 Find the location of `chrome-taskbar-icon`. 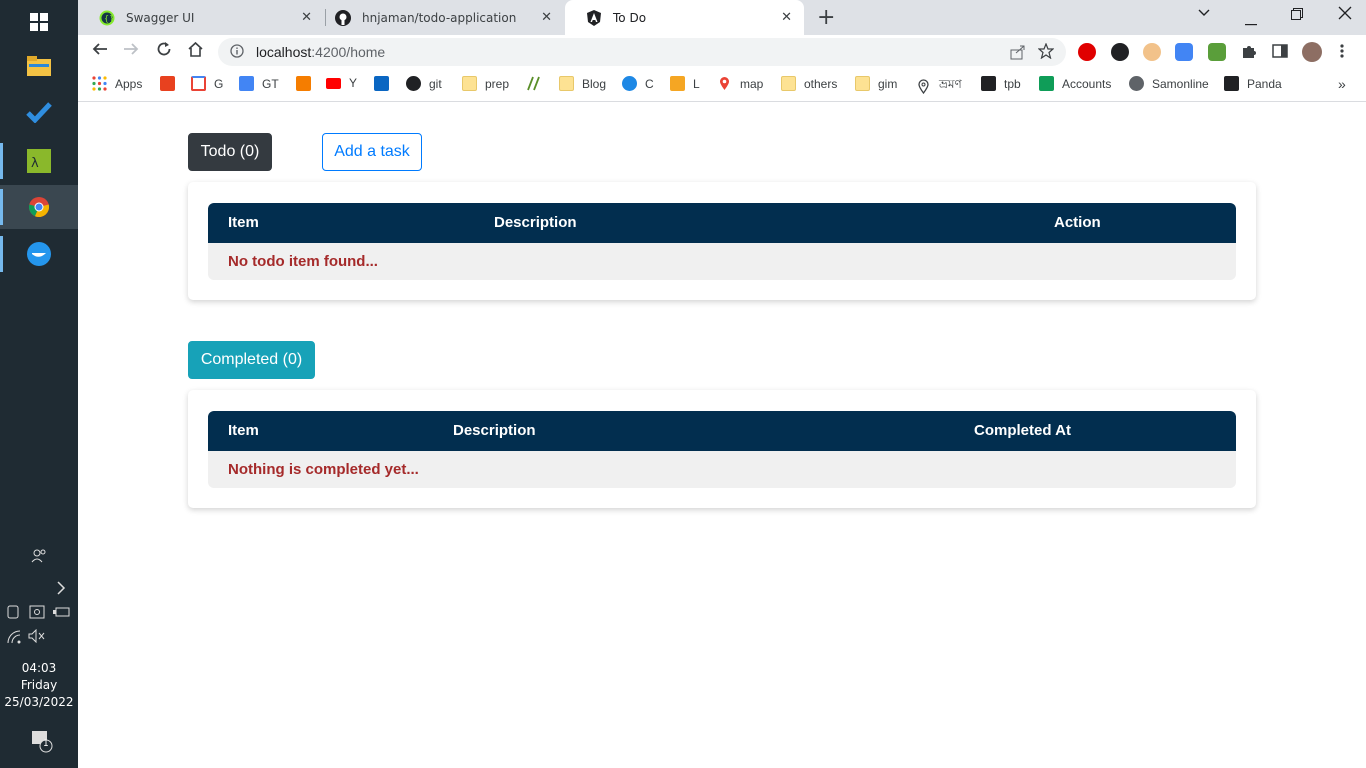

chrome-taskbar-icon is located at coordinates (39, 207).